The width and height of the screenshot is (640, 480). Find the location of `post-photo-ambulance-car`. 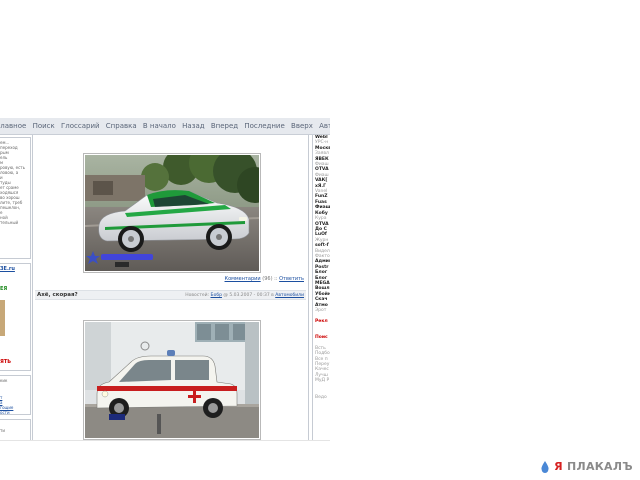

post-photo-ambulance-car is located at coordinates (172, 380).